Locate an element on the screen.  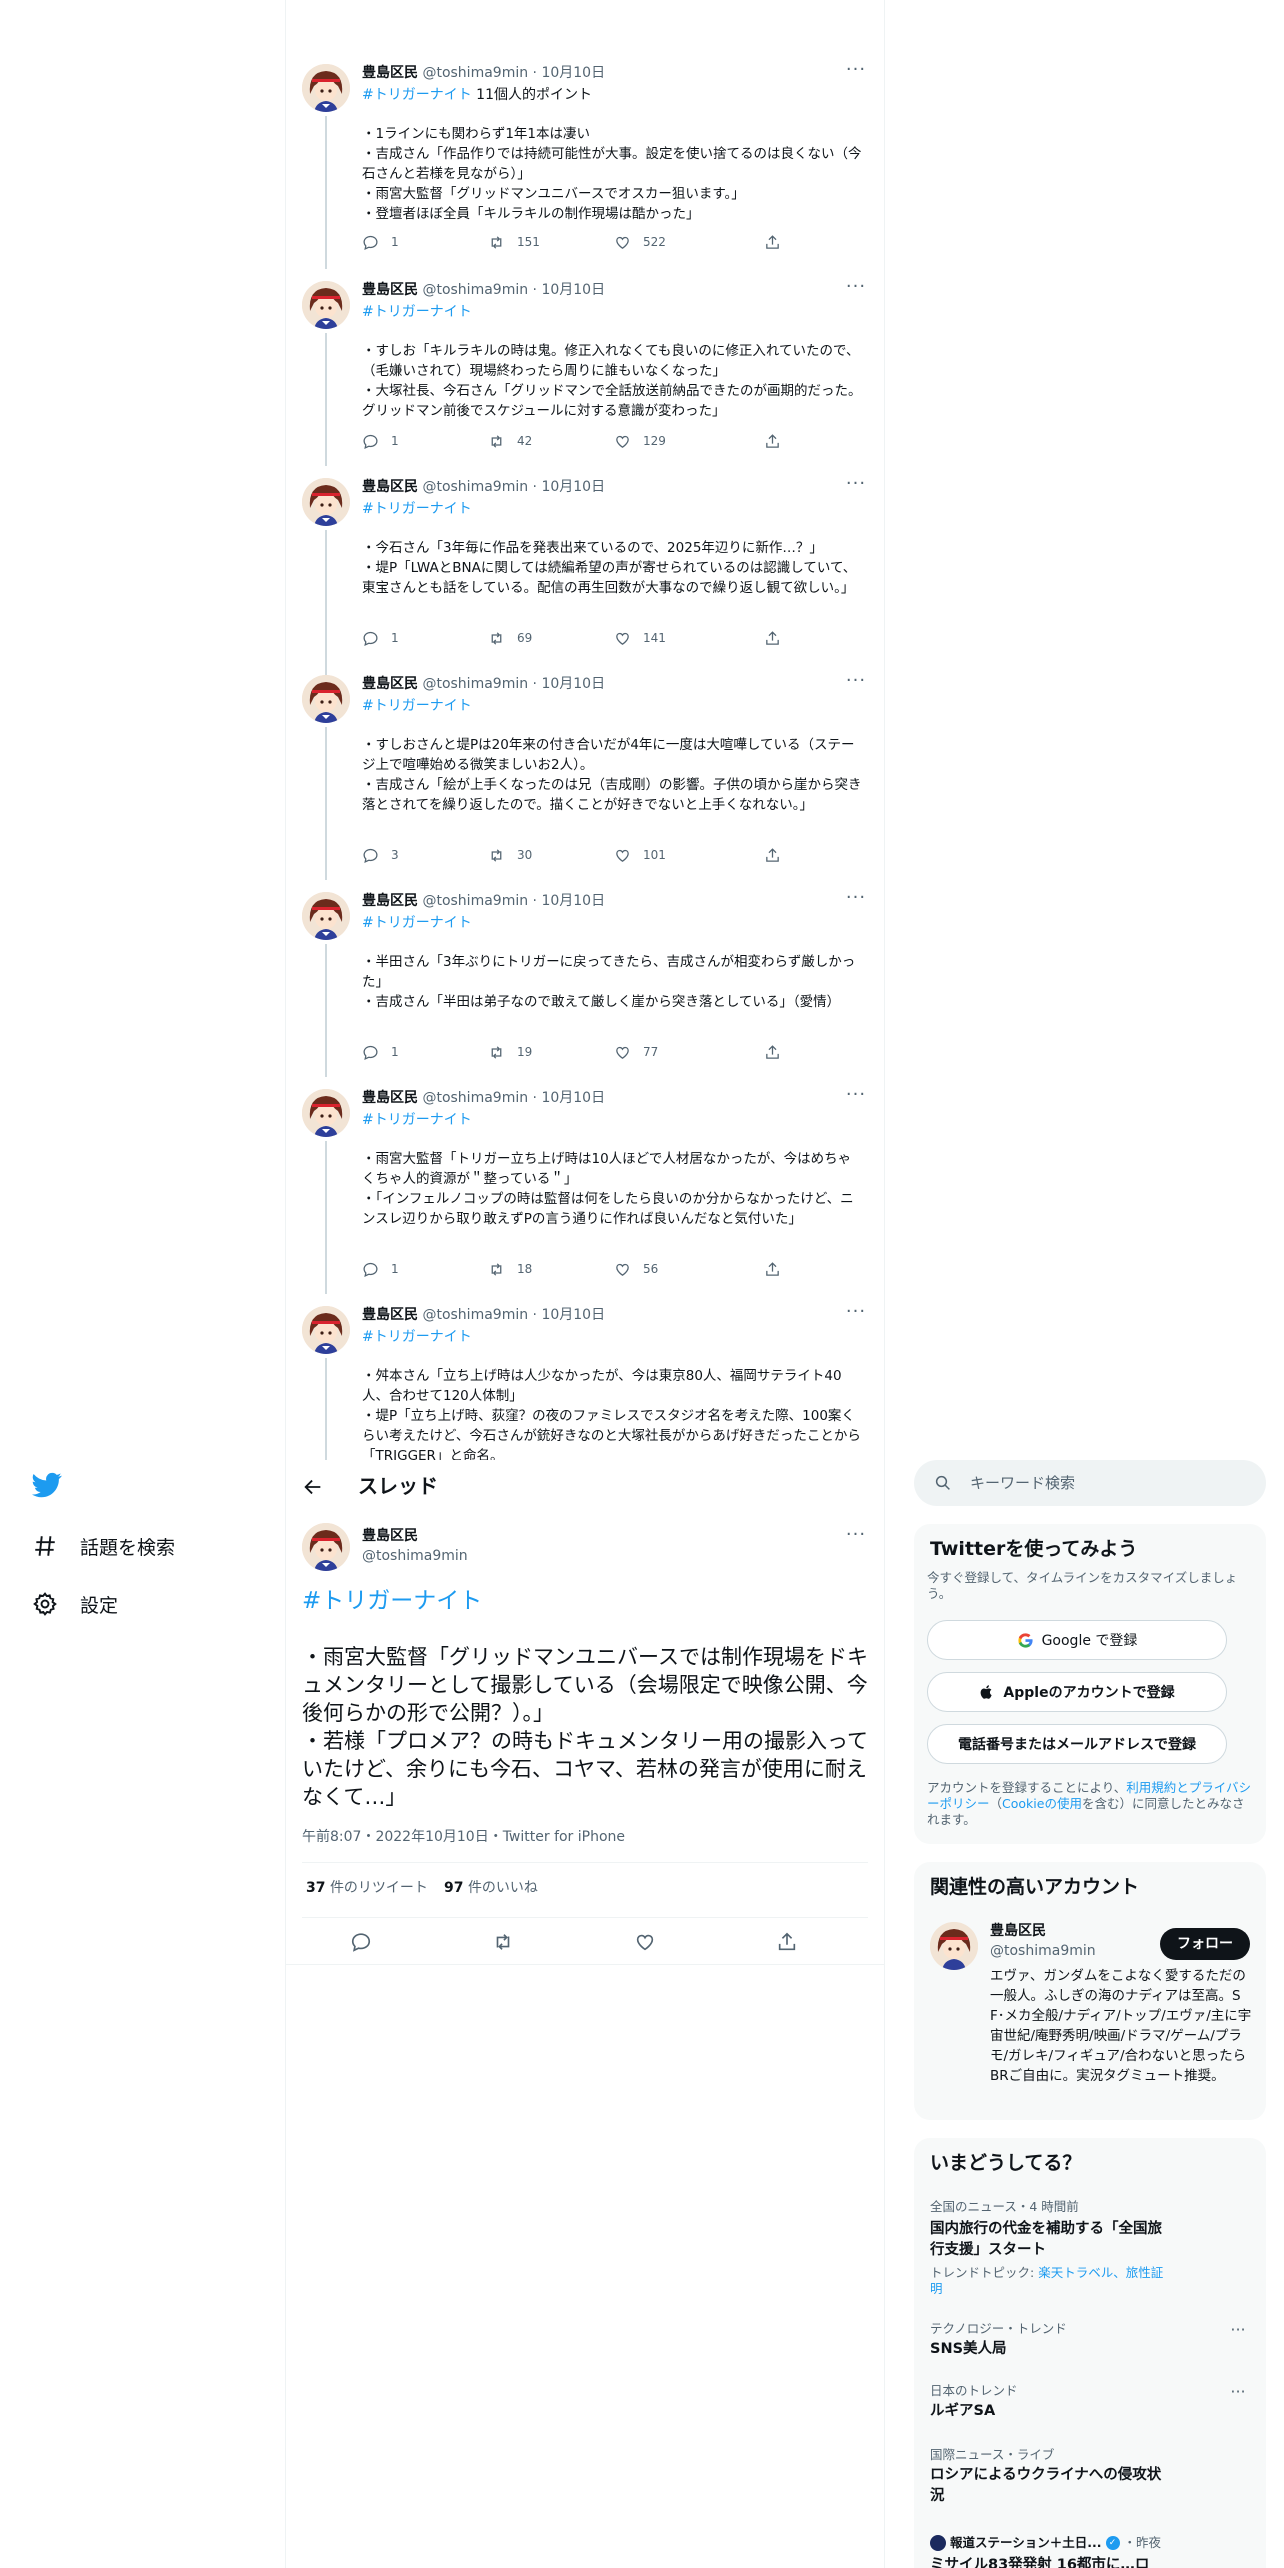
retweet-button: 69 is located at coordinates (510, 638).